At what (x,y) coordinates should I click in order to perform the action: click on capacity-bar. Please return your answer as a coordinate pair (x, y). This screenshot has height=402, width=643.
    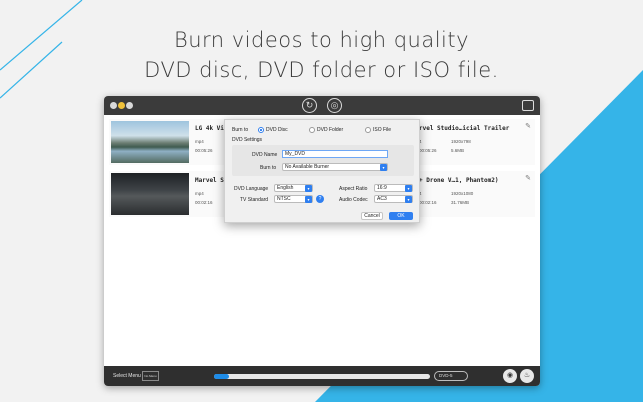
    Looking at the image, I should click on (322, 376).